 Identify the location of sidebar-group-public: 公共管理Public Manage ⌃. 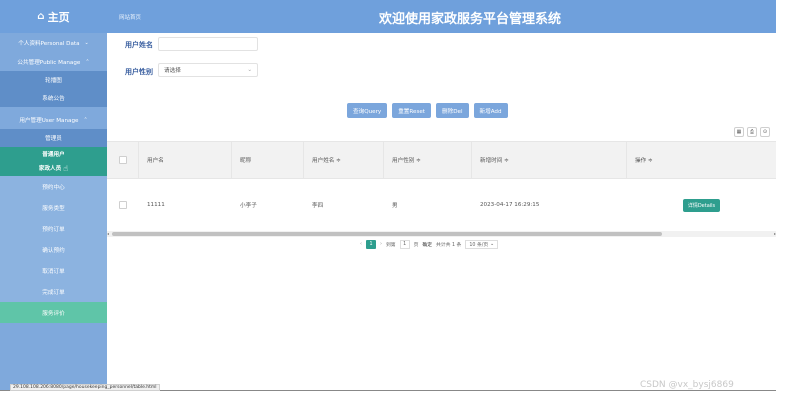
(53, 61).